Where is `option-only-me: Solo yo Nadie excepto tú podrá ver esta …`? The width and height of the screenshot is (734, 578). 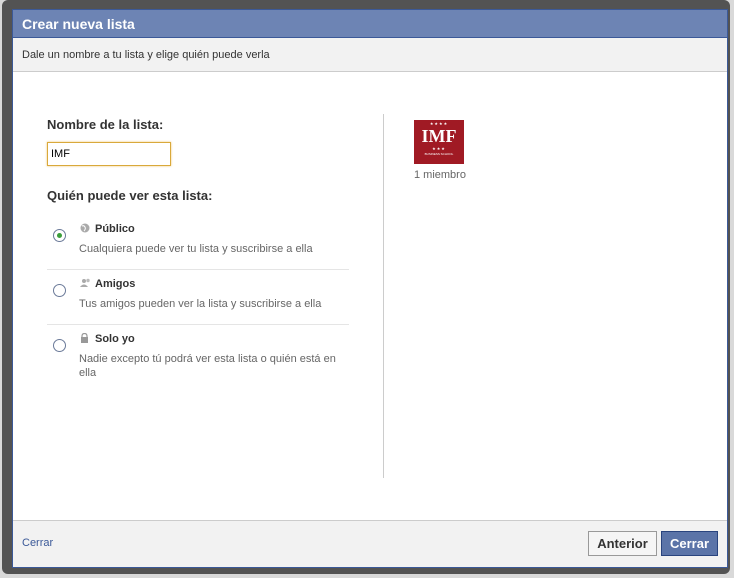 option-only-me: Solo yo Nadie excepto tú podrá ver esta … is located at coordinates (198, 361).